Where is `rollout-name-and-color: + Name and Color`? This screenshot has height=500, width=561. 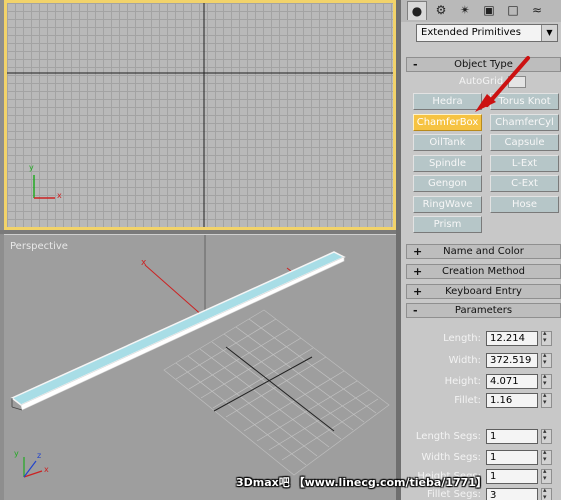
rollout-name-and-color: + Name and Color is located at coordinates (483, 251).